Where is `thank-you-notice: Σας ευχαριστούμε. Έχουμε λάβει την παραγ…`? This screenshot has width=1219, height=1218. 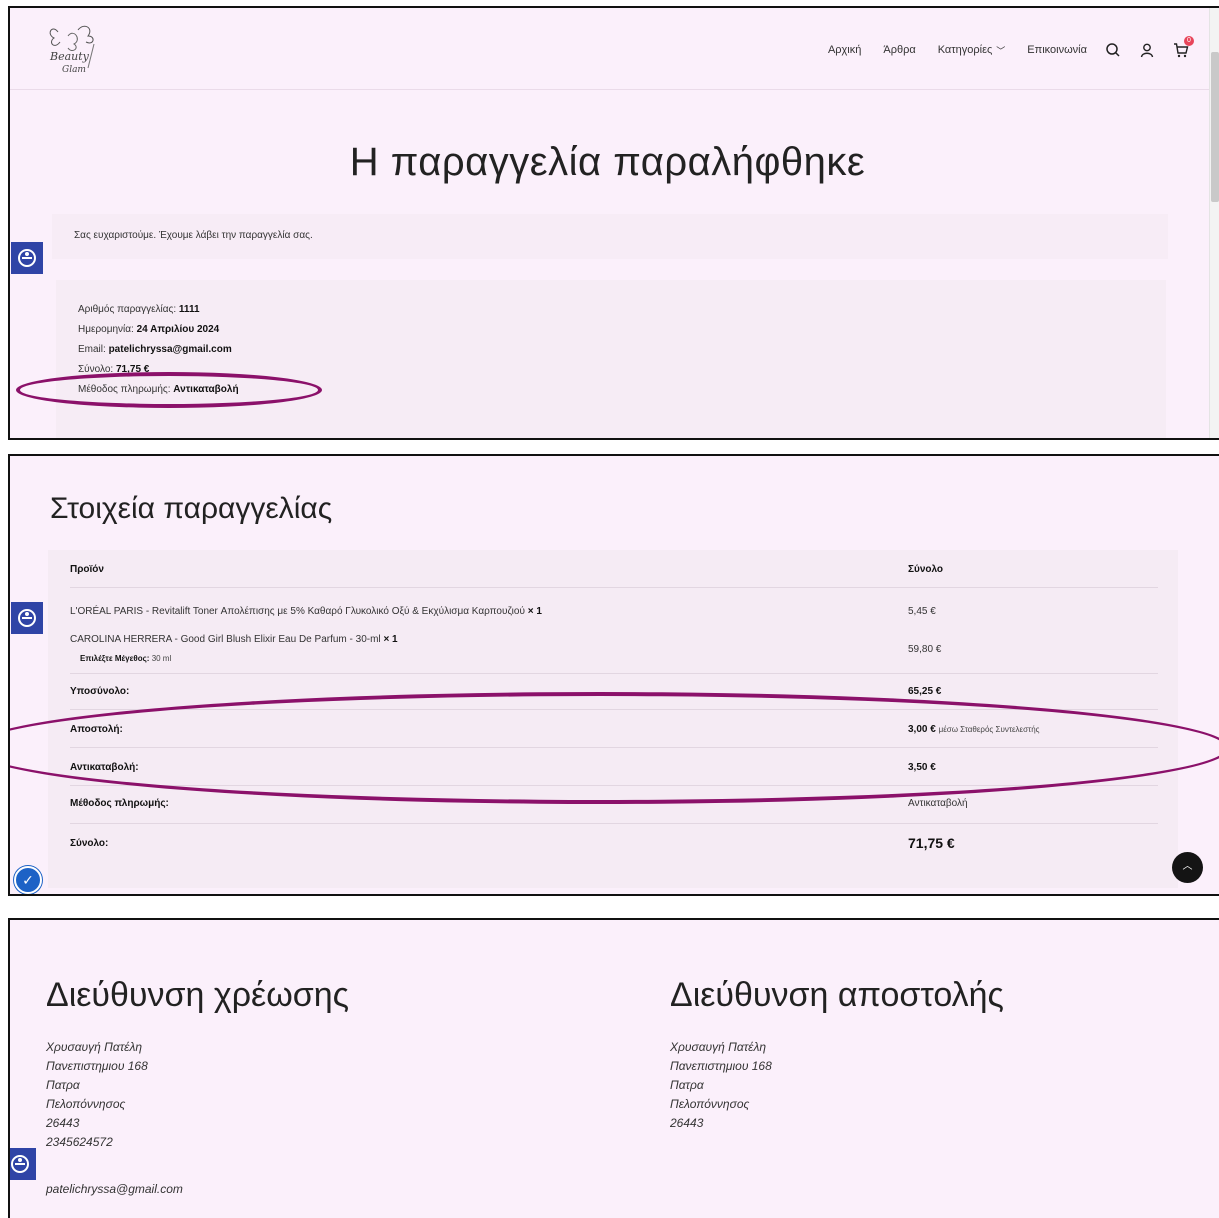 thank-you-notice: Σας ευχαριστούμε. Έχουμε λάβει την παραγ… is located at coordinates (610, 236).